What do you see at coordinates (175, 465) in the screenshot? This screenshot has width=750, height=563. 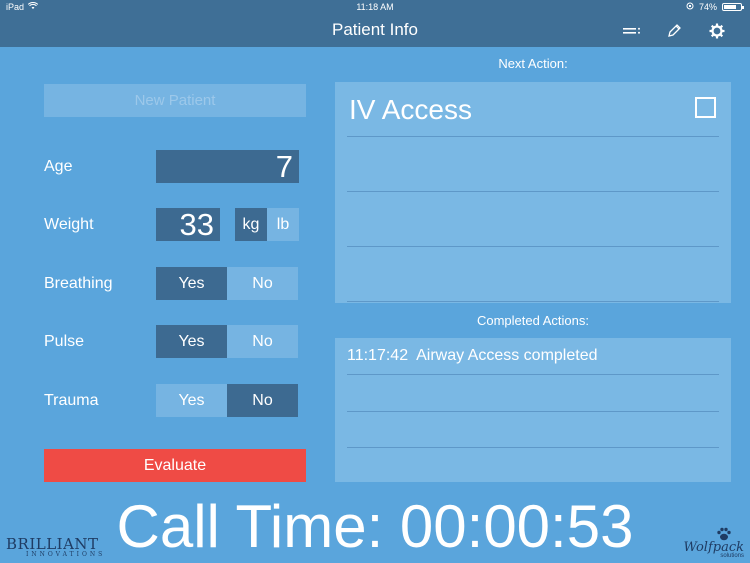 I see `evaluate-button: Evaluate` at bounding box center [175, 465].